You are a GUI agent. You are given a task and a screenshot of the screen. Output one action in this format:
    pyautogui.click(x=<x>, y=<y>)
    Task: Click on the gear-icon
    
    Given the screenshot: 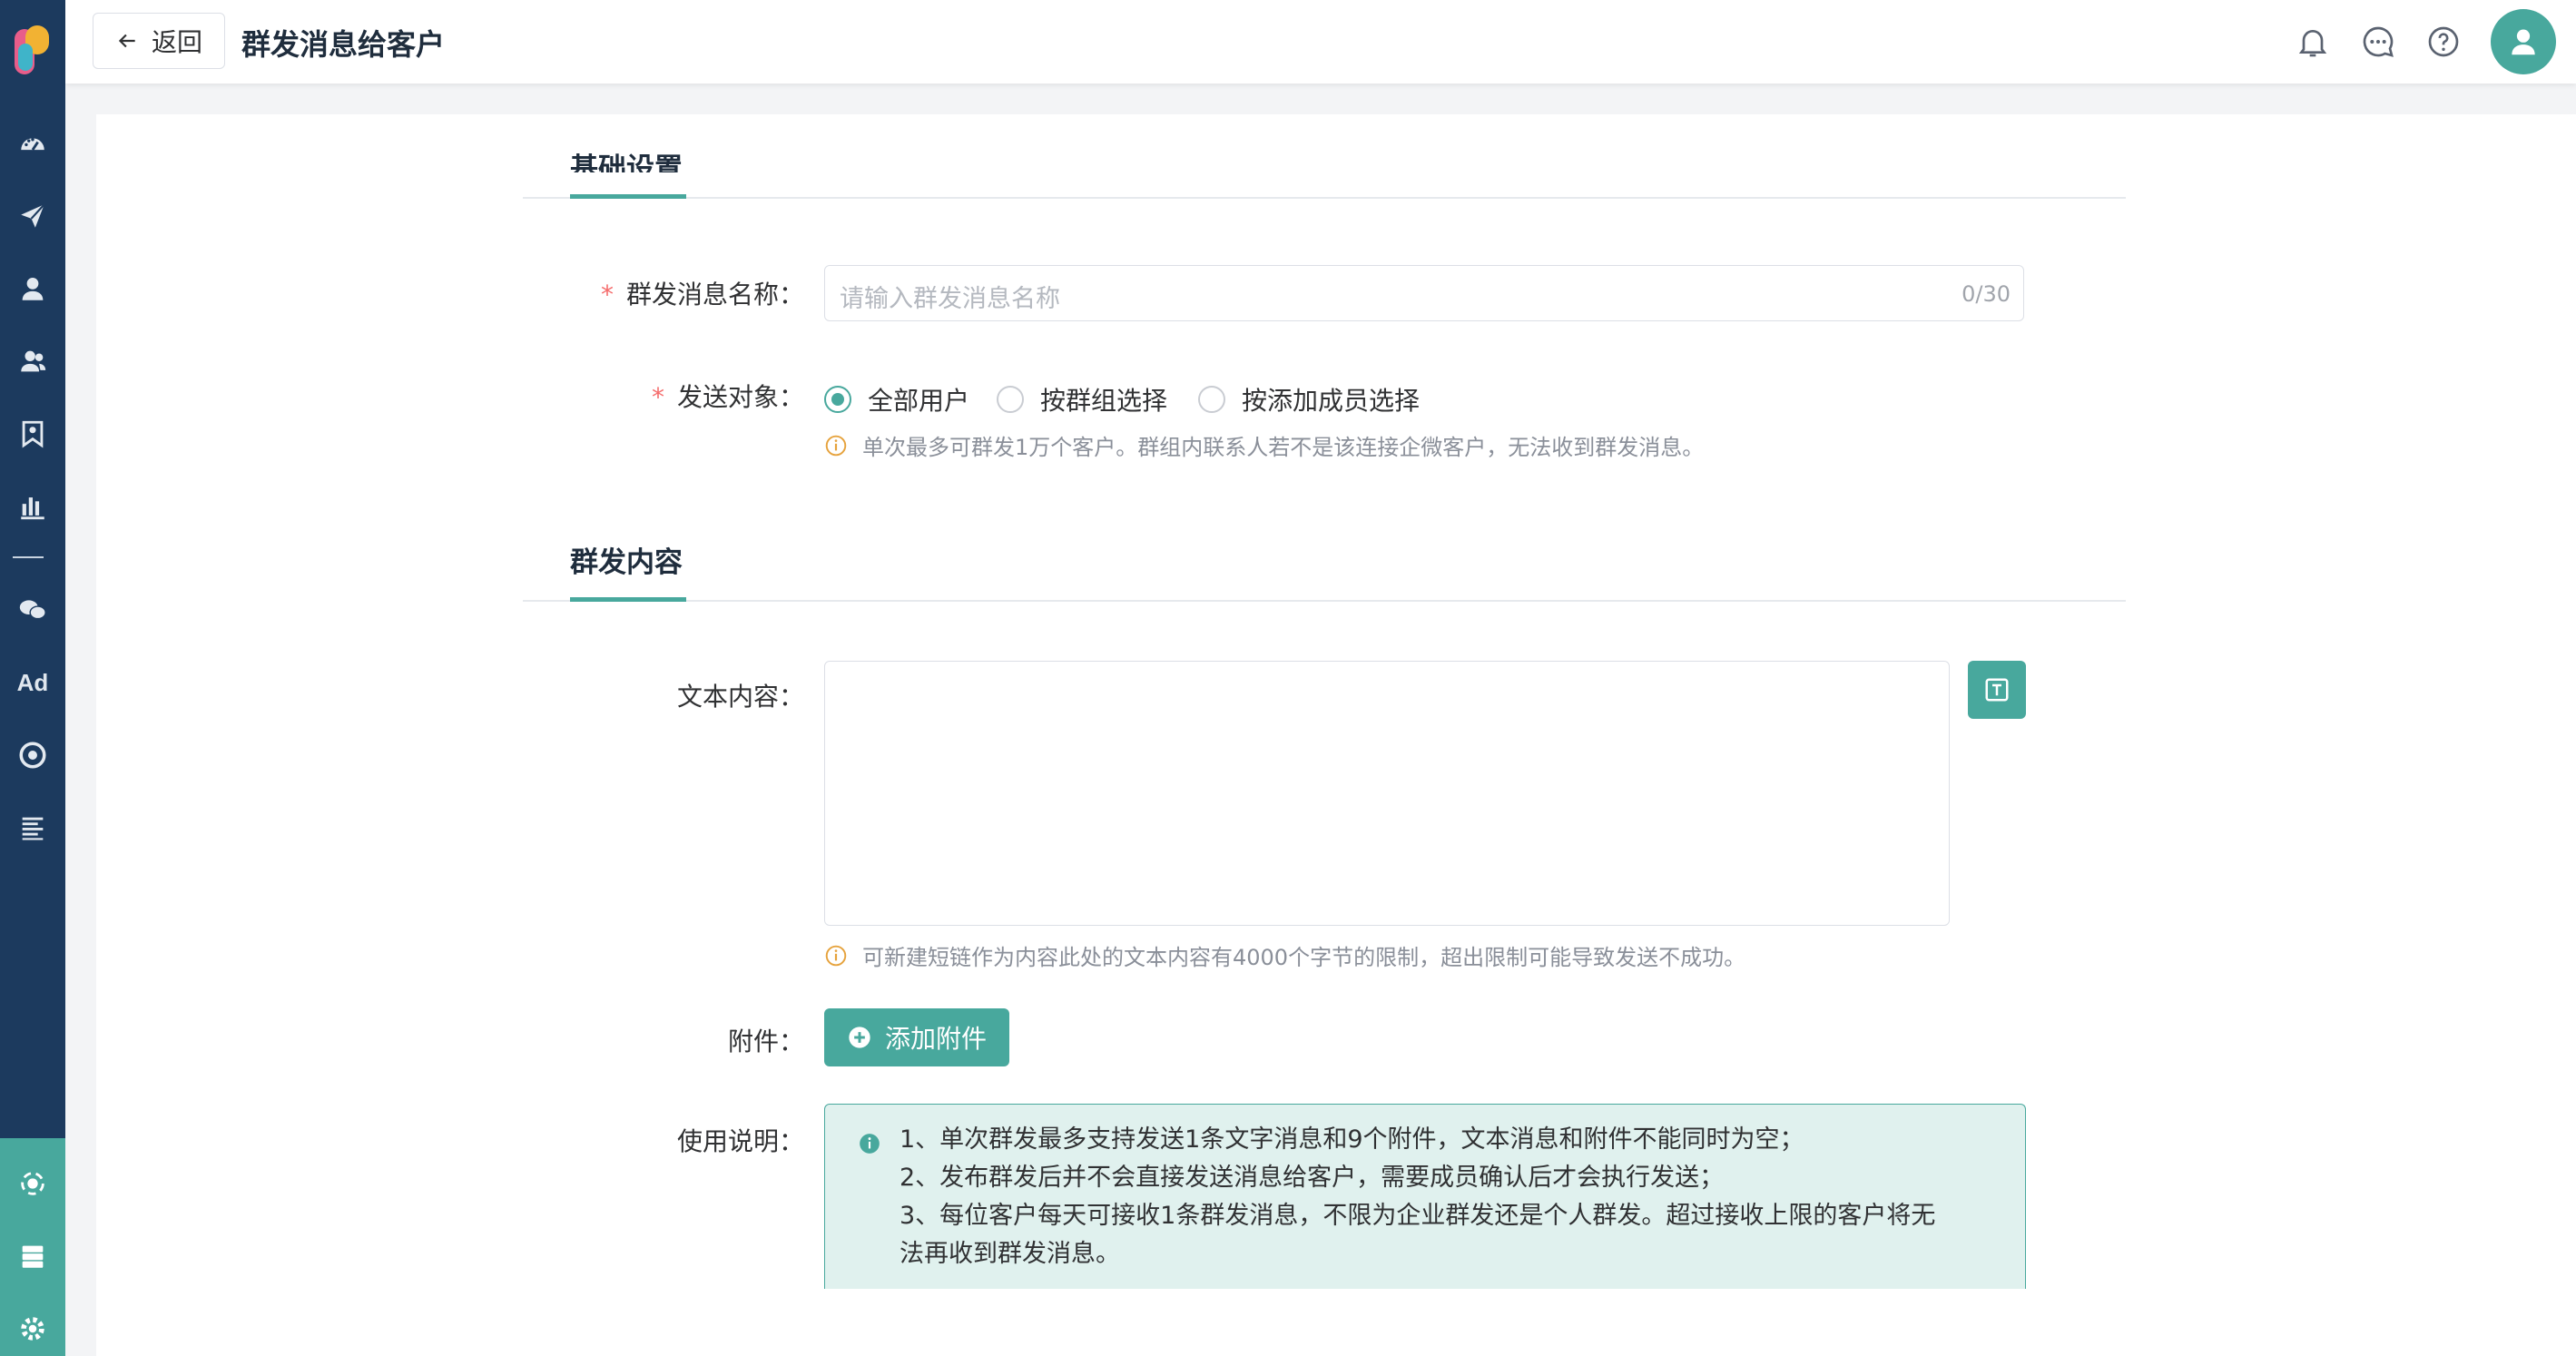 What is the action you would take?
    pyautogui.click(x=32, y=1329)
    